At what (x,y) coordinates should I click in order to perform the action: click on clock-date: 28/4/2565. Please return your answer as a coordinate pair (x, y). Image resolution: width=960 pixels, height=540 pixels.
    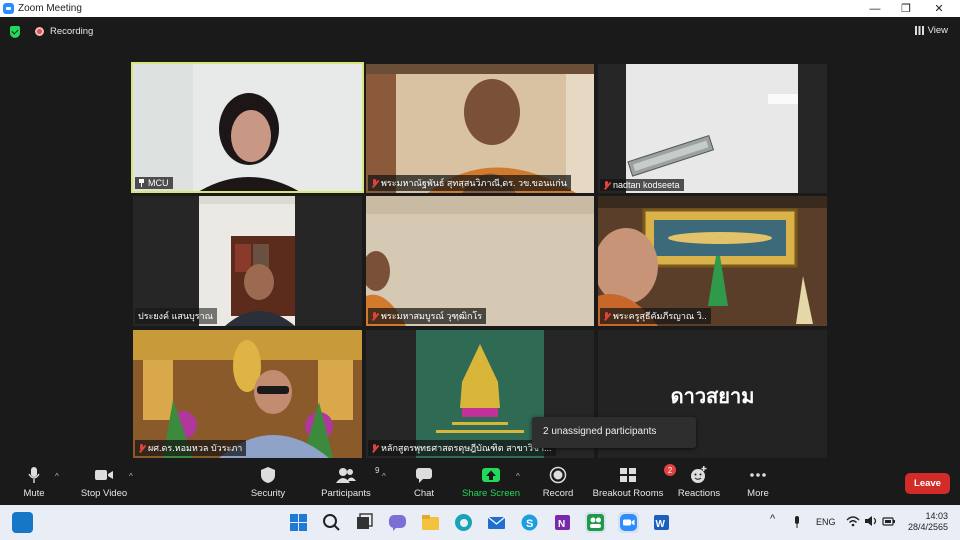
    Looking at the image, I should click on (927, 527).